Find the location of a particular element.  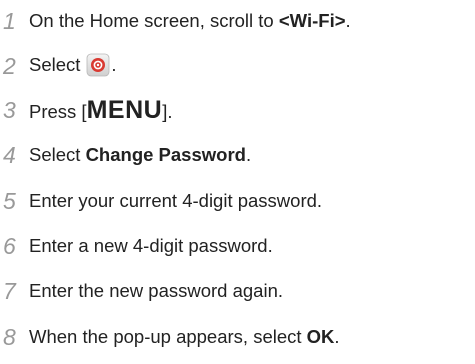

step-number: 3 is located at coordinates (9, 109).